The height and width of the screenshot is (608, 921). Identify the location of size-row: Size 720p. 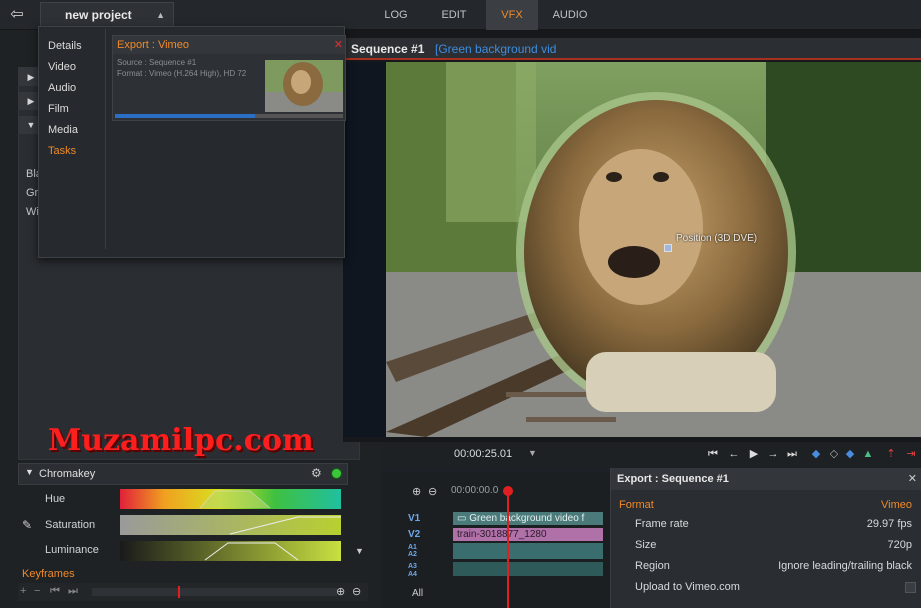
(766, 545).